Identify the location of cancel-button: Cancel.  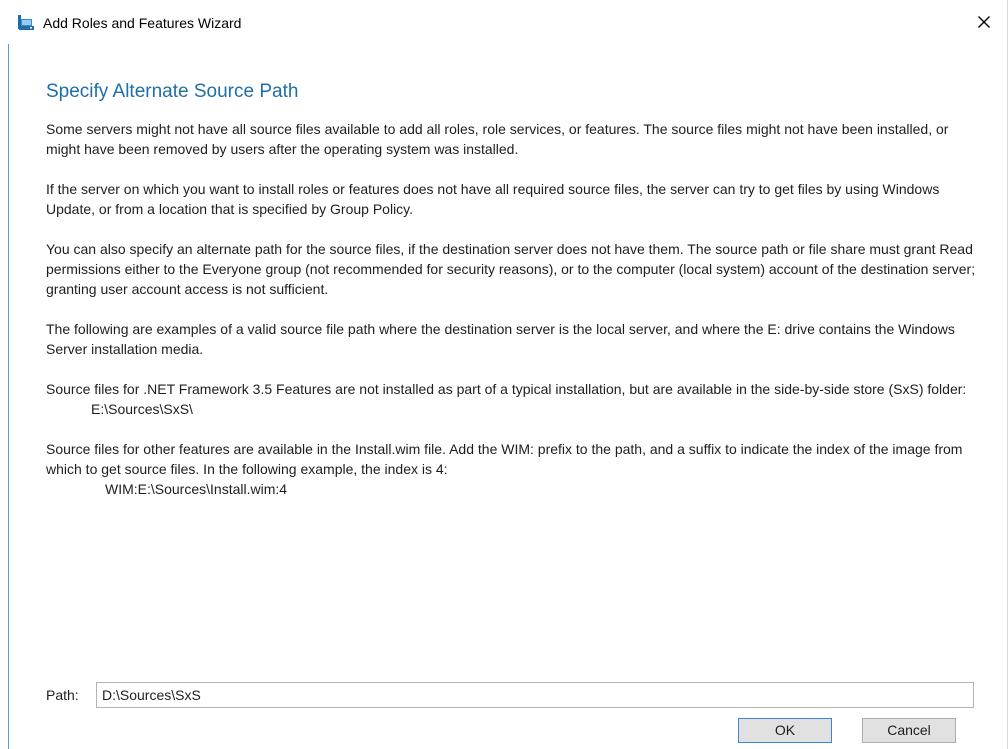
(909, 730).